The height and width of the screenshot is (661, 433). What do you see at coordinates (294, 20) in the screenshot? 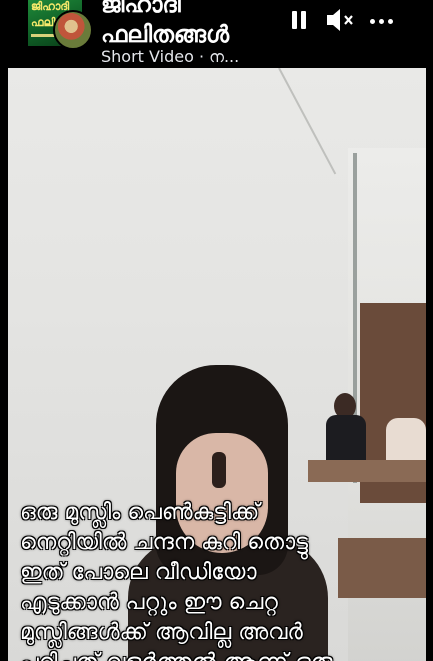
I see `pause-icon` at bounding box center [294, 20].